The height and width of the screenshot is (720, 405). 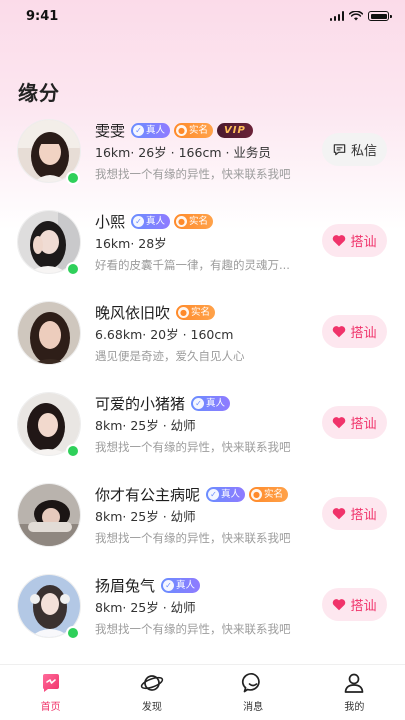 What do you see at coordinates (42, 16) in the screenshot?
I see `status-time: 9:41` at bounding box center [42, 16].